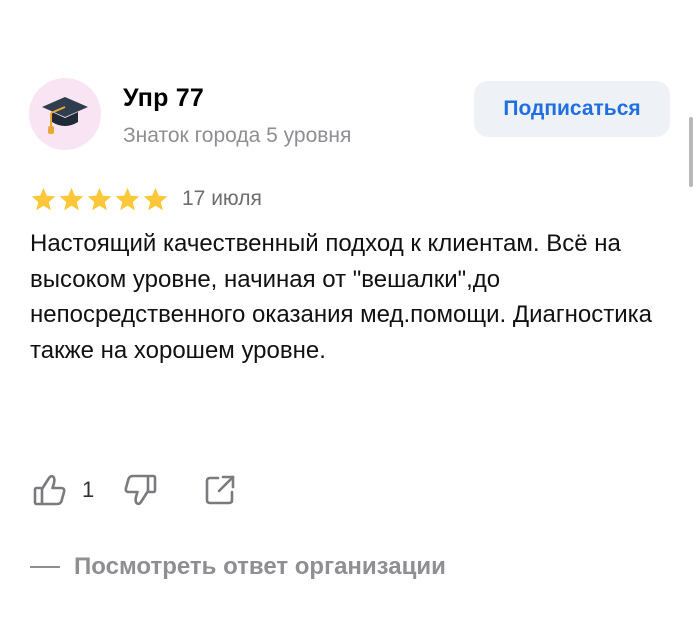  What do you see at coordinates (237, 135) in the screenshot?
I see `user-status: Знаток города 5 уровня` at bounding box center [237, 135].